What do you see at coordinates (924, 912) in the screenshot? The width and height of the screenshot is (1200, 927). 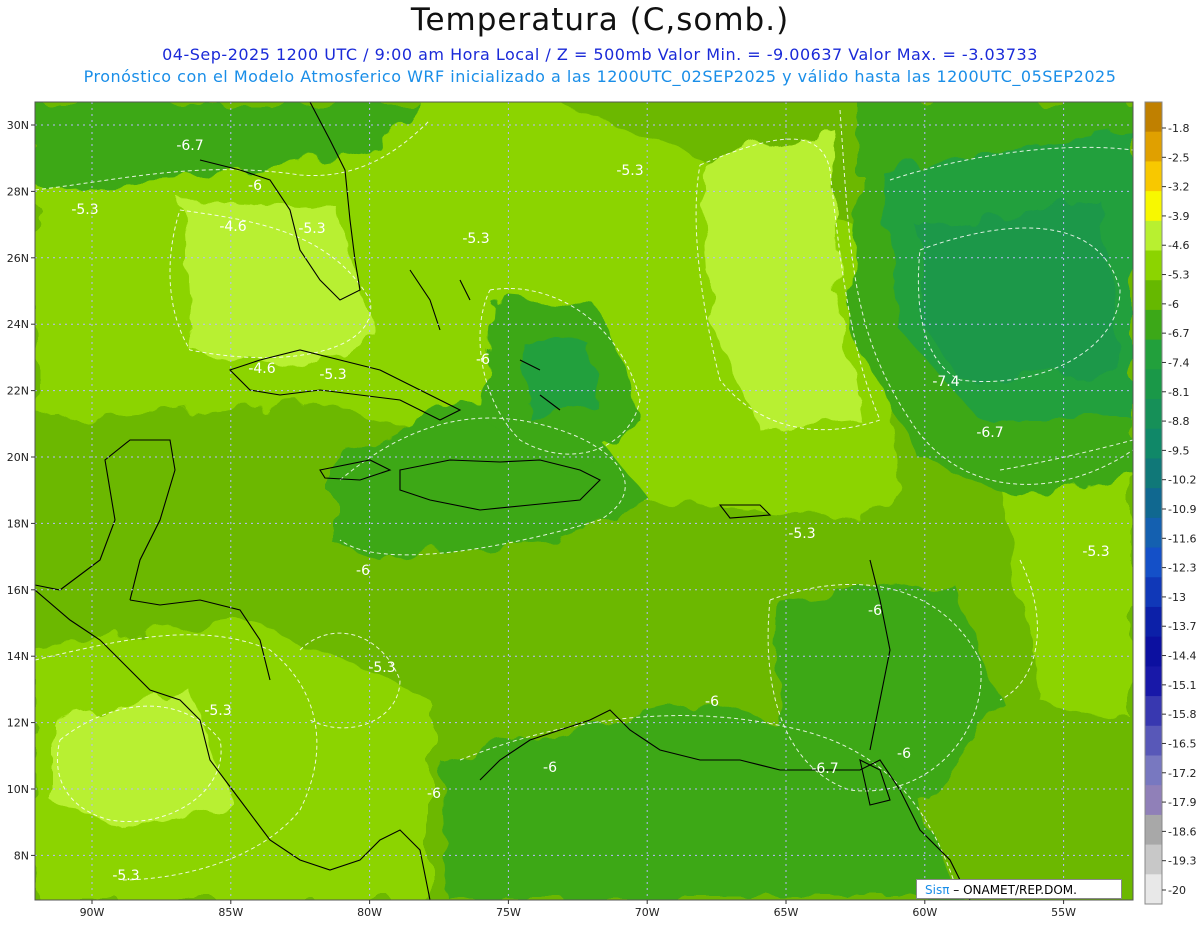 I see `lon-tick-label: 60W` at bounding box center [924, 912].